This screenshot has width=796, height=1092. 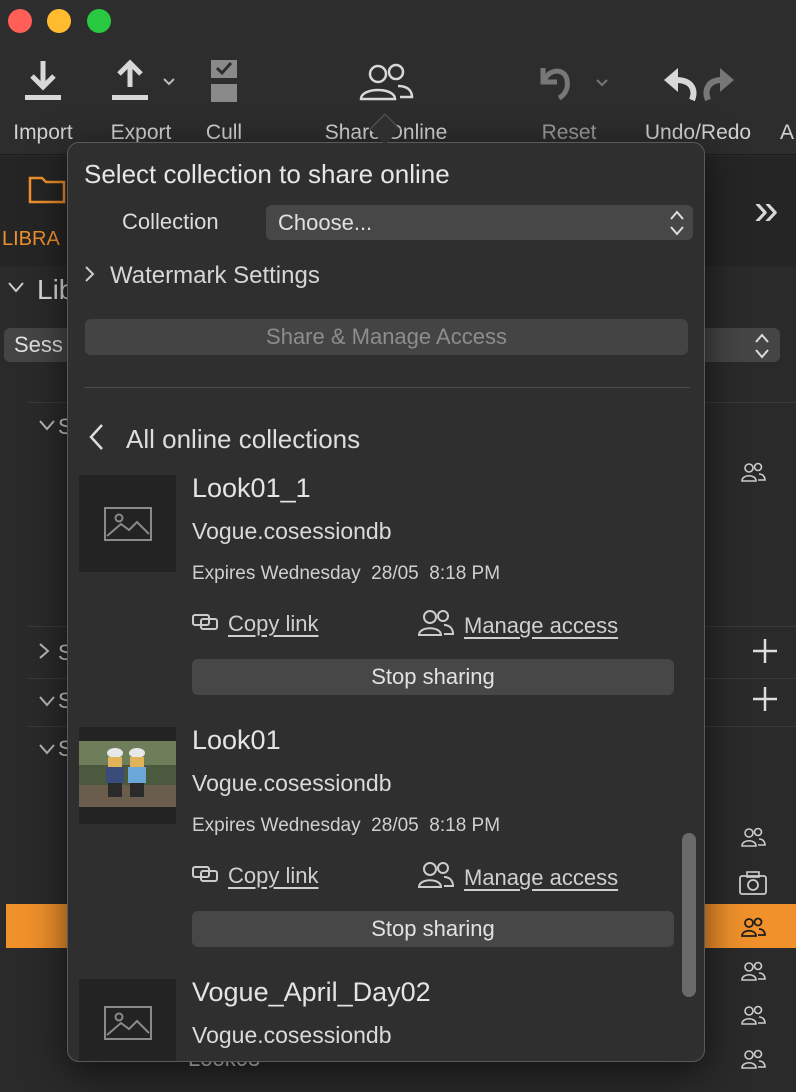 I want to click on online-collection-item: Vogue_April_Day02 Vogue.cosessiondb, so click(x=378, y=1020).